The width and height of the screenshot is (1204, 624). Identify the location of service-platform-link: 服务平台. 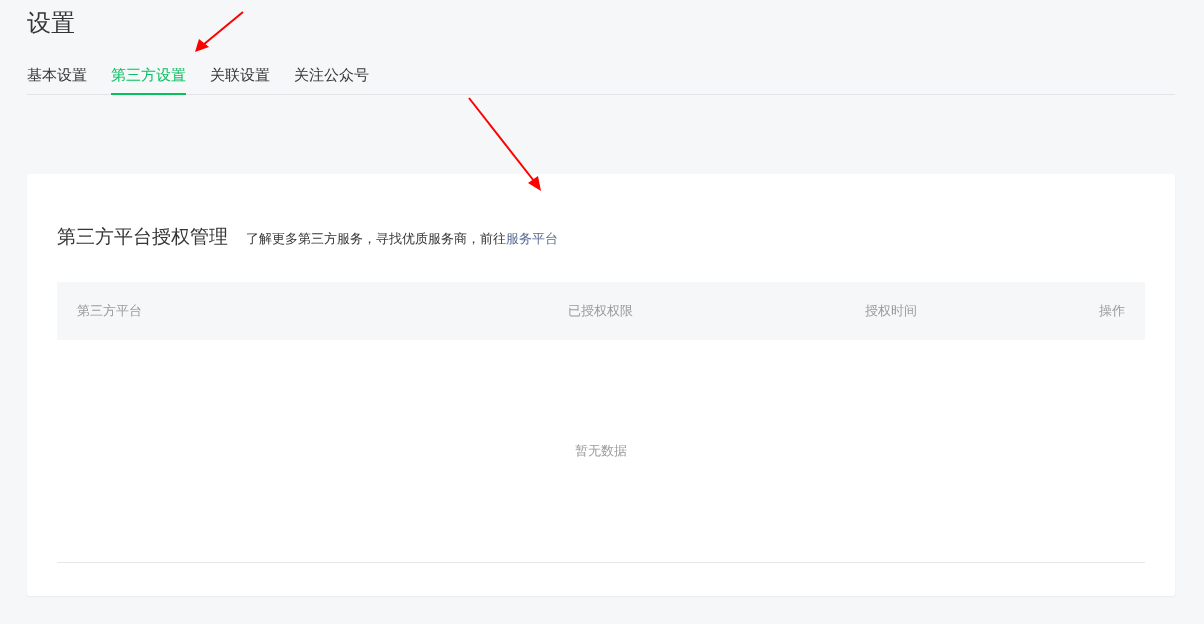
(532, 238).